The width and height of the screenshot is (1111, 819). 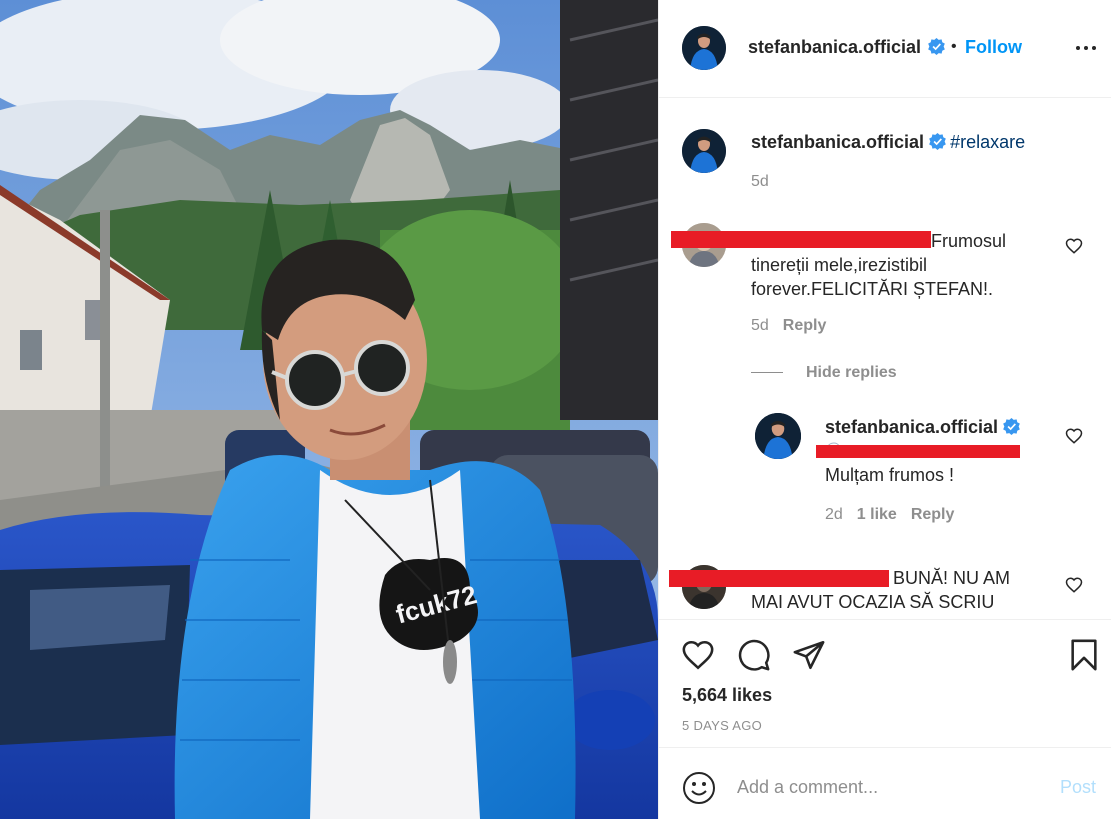 I want to click on reply-author: stefanbanica.official, so click(x=922, y=427).